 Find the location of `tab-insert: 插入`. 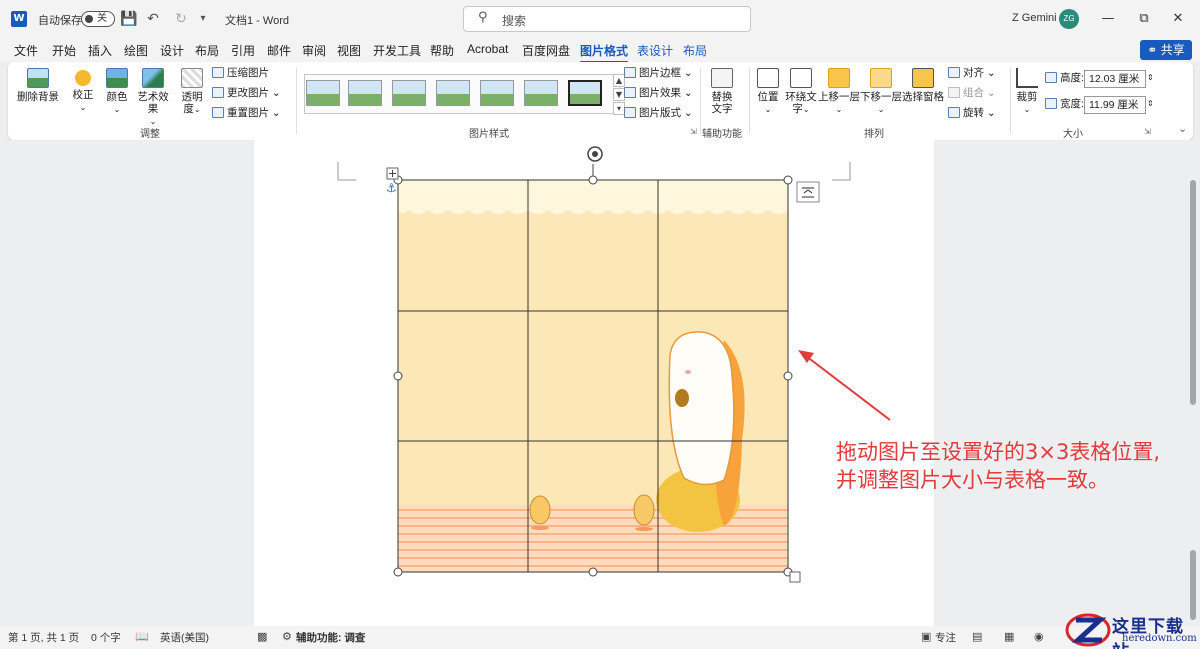

tab-insert: 插入 is located at coordinates (100, 50).